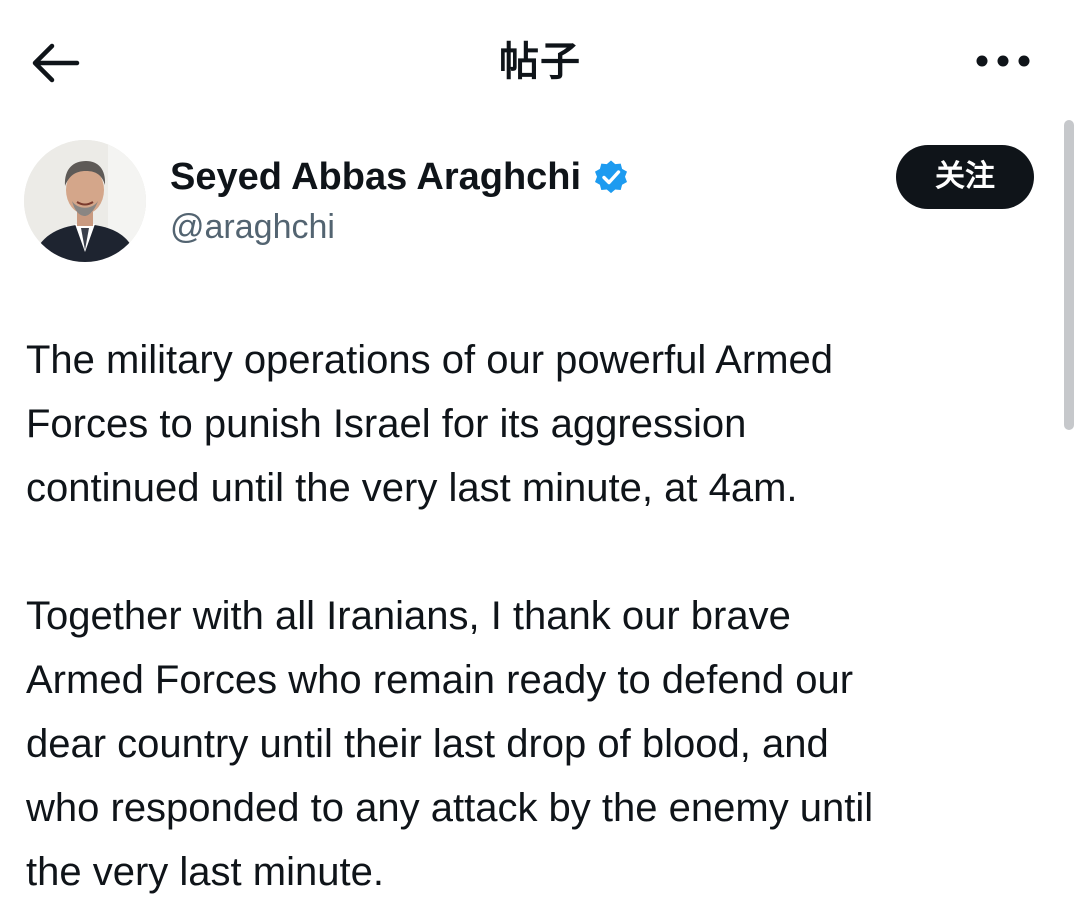  I want to click on avatar, so click(85, 201).